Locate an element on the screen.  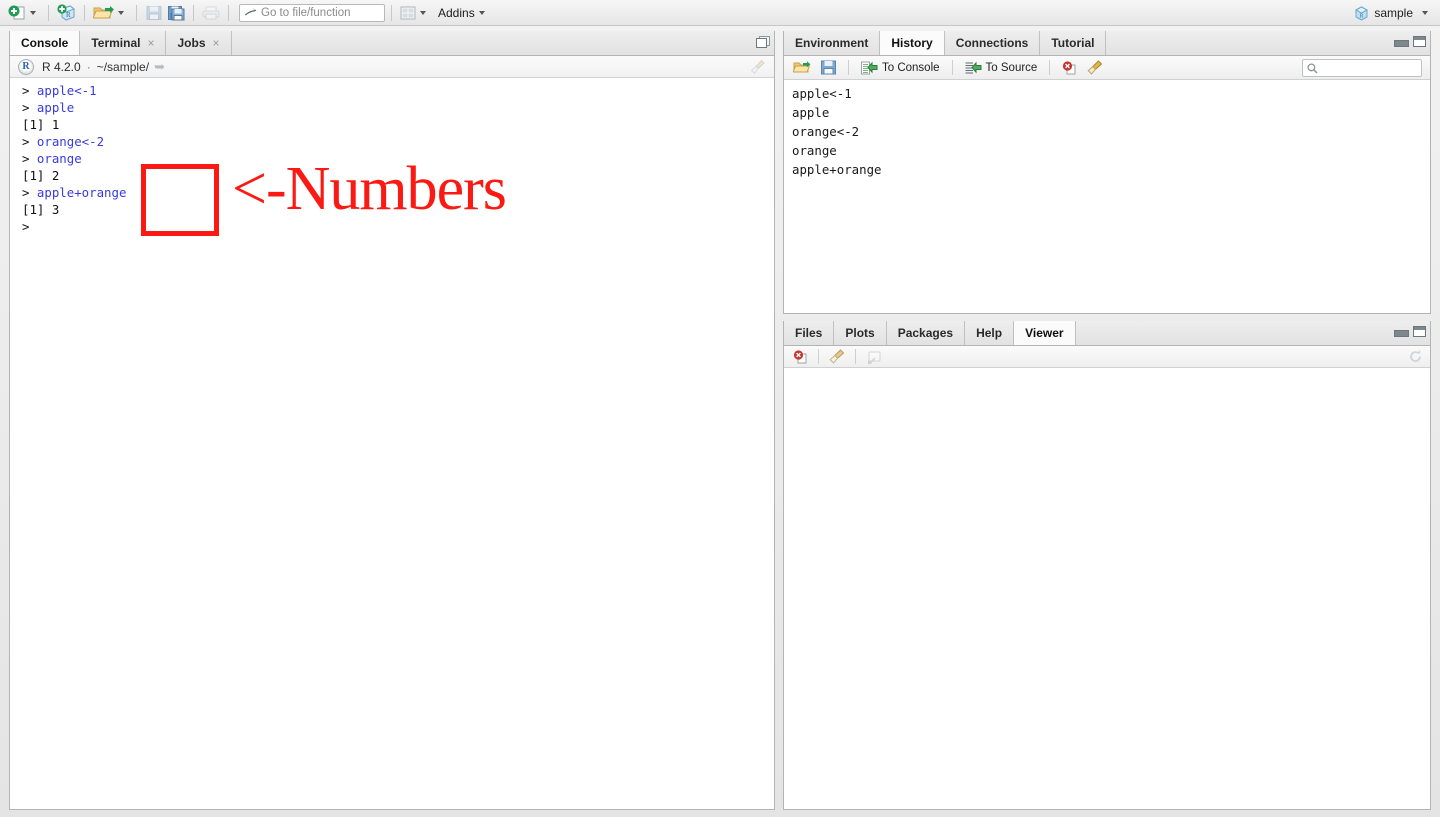
remove-history-entry-button is located at coordinates (1069, 67).